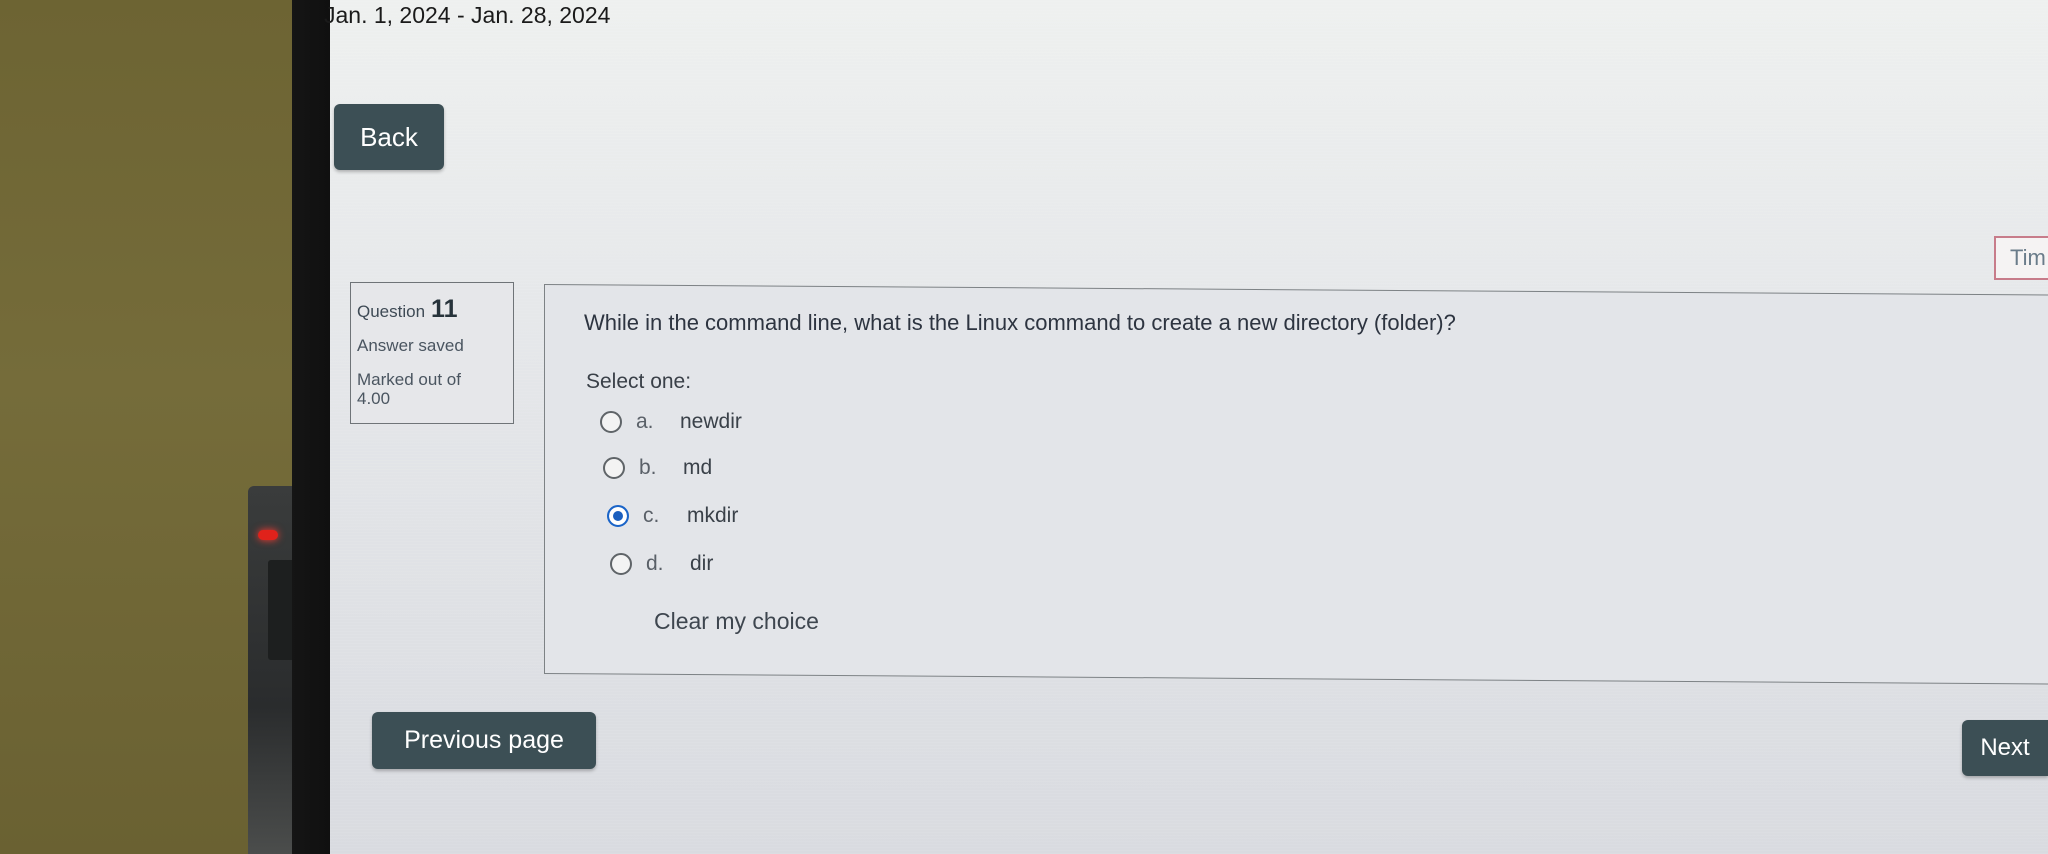 The width and height of the screenshot is (2048, 854). I want to click on option-d-label: dir, so click(702, 563).